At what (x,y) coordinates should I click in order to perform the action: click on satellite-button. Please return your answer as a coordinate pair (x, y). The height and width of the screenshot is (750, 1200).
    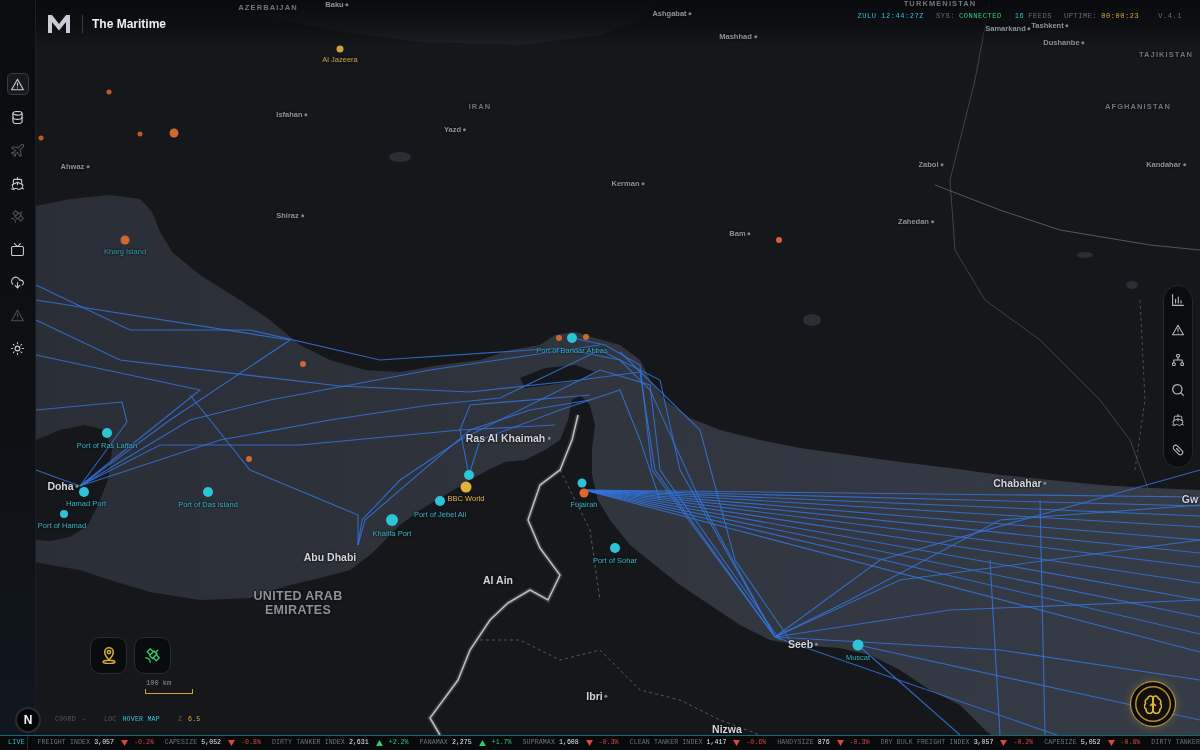
    Looking at the image, I should click on (152, 655).